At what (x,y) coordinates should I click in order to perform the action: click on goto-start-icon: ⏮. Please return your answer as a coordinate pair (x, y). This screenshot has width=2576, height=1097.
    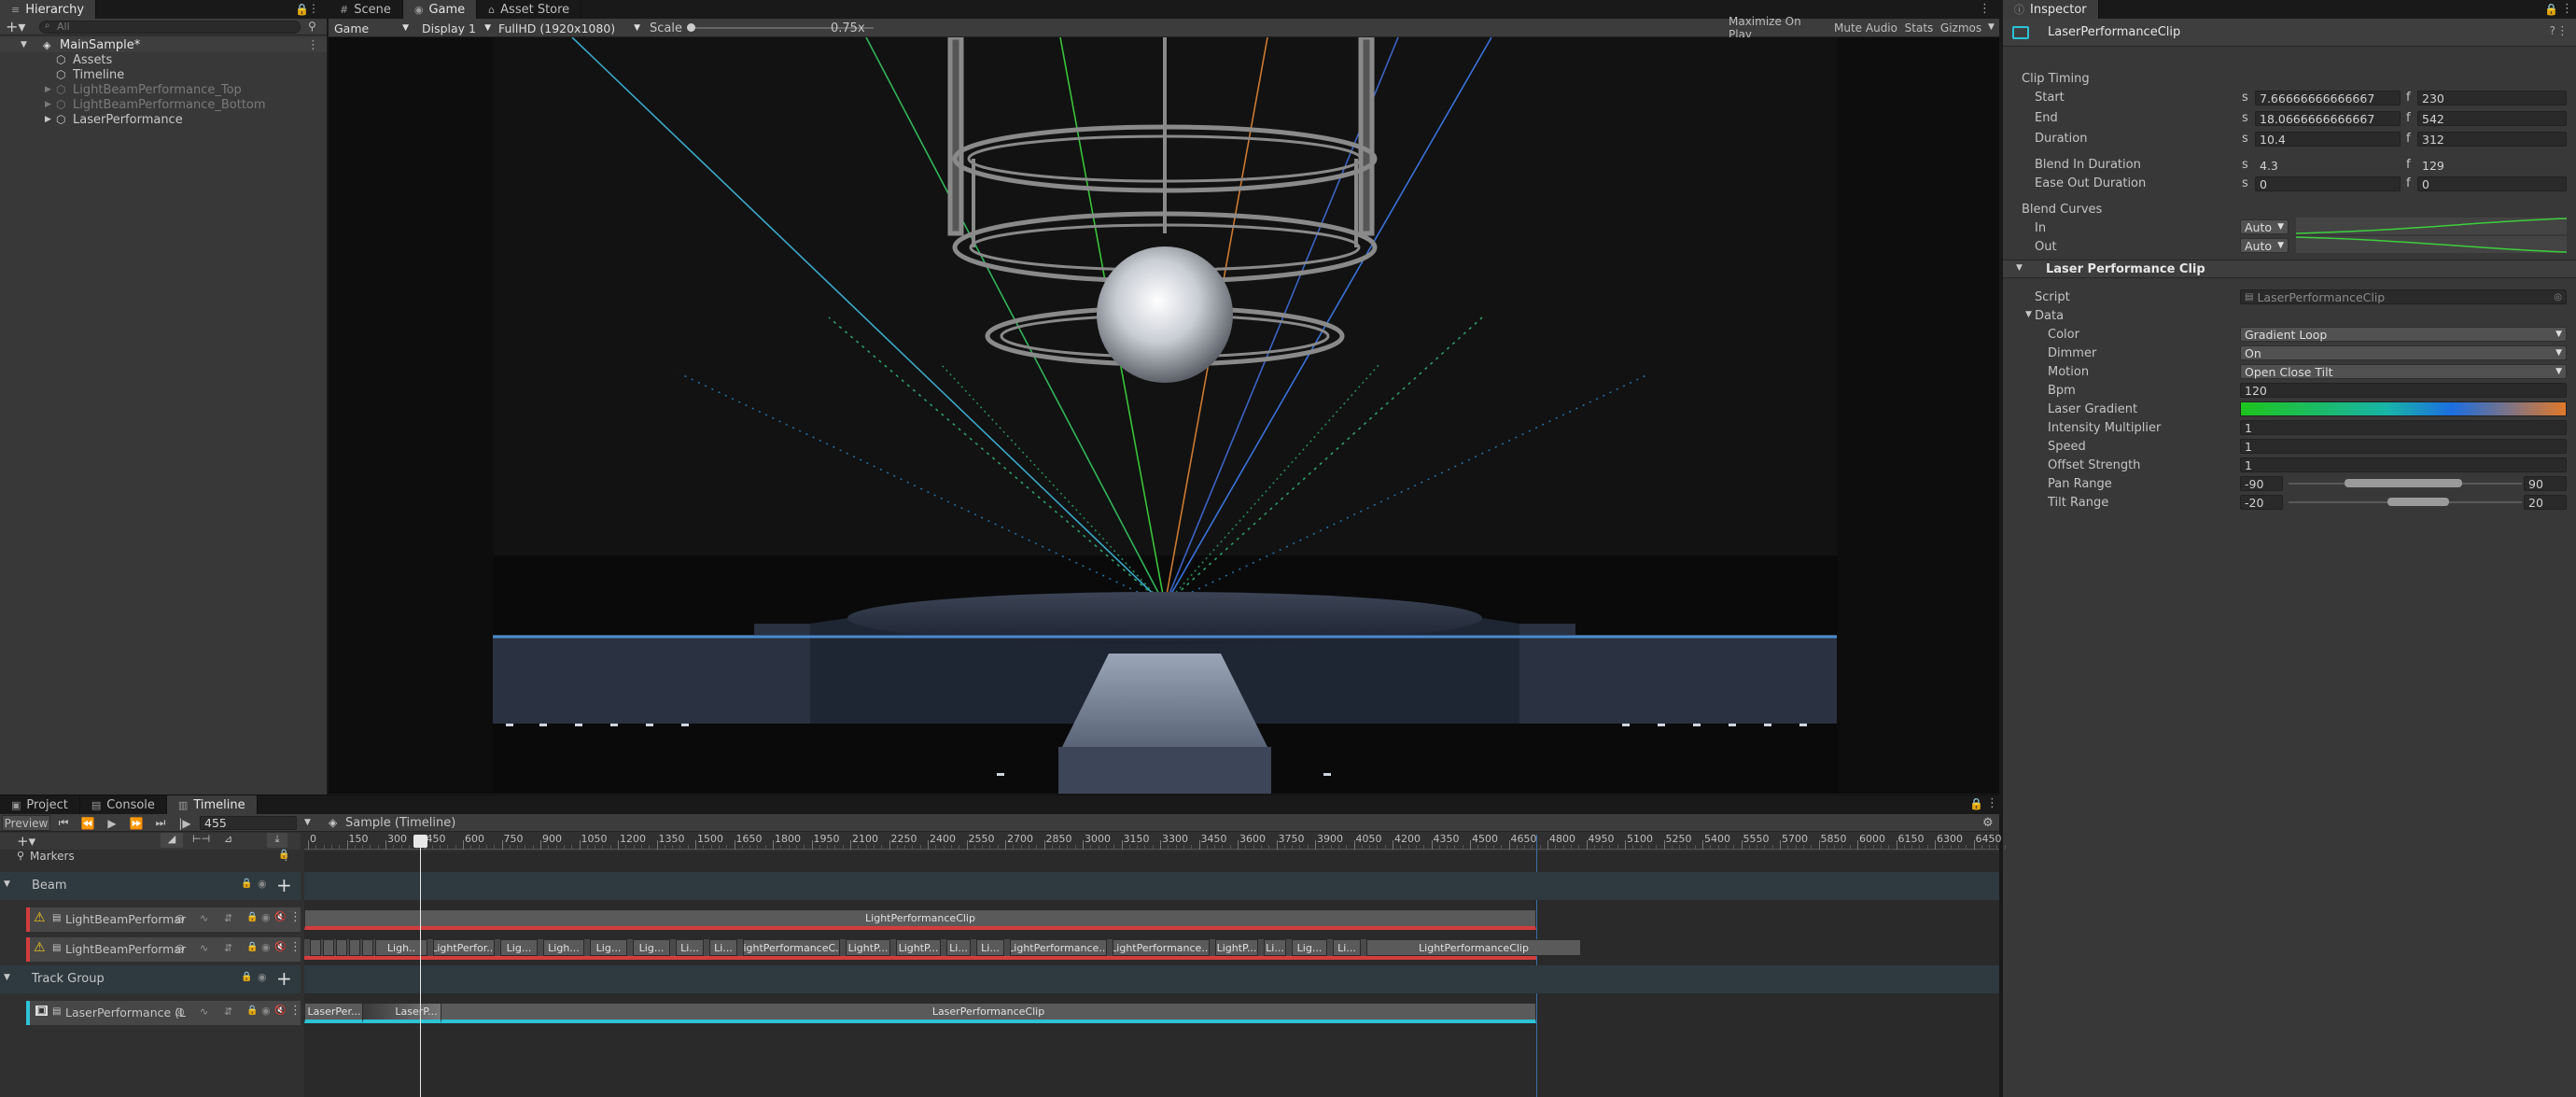
    Looking at the image, I should click on (63, 823).